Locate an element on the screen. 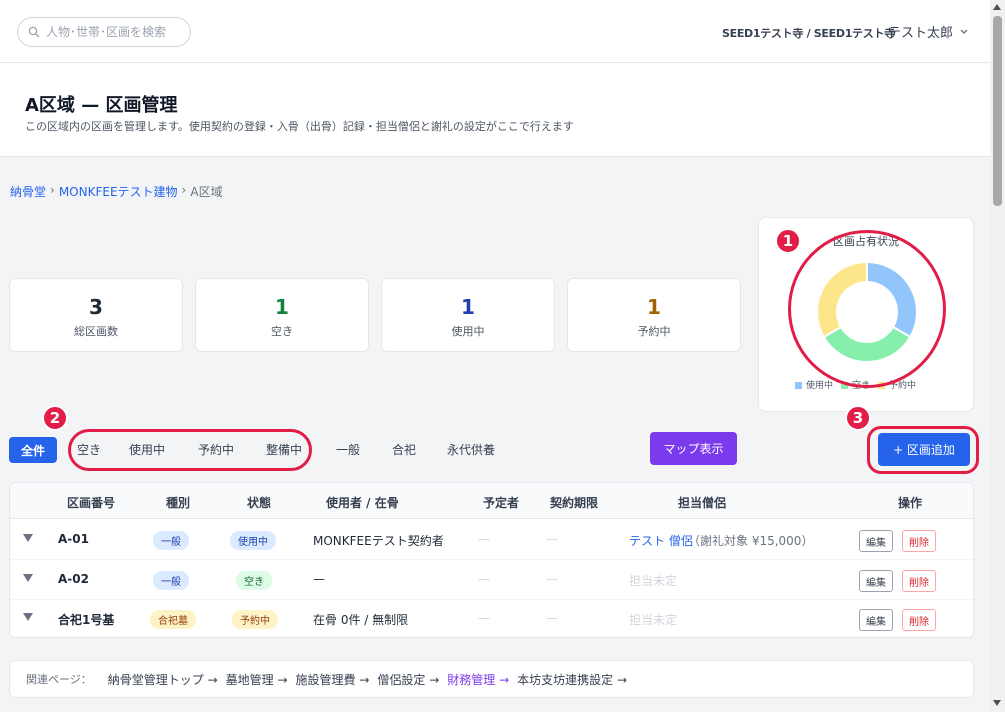 This screenshot has height=712, width=1005. search-input is located at coordinates (116, 32).